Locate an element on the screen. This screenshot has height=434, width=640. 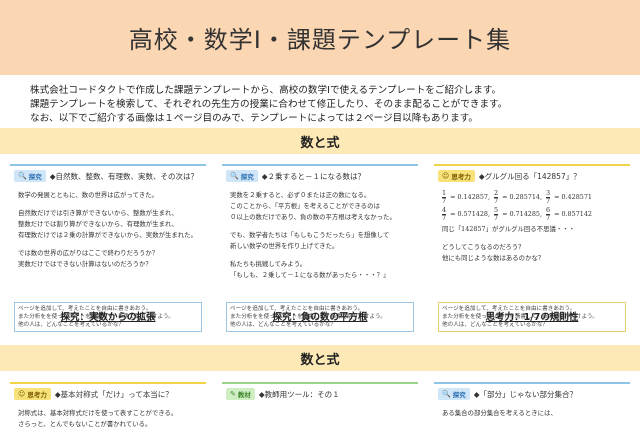
card-caption-link: 思考力：1/7の規則性 is located at coordinates (532, 316).